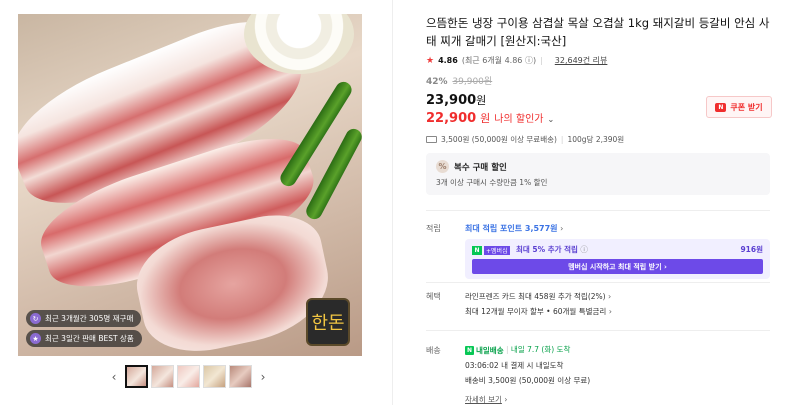  I want to click on rating-value: 4.86, so click(448, 60).